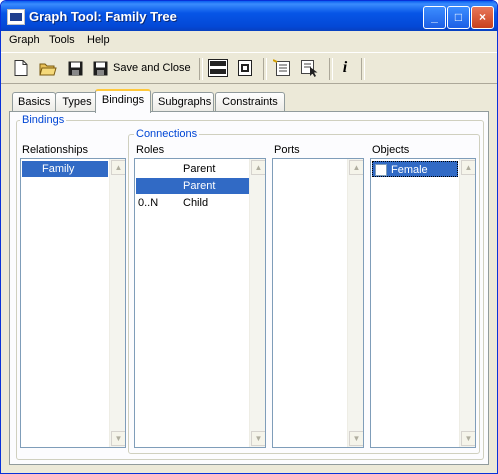 This screenshot has height=474, width=498. Describe the element at coordinates (65, 169) in the screenshot. I see `relationship-item-family: Family` at that location.